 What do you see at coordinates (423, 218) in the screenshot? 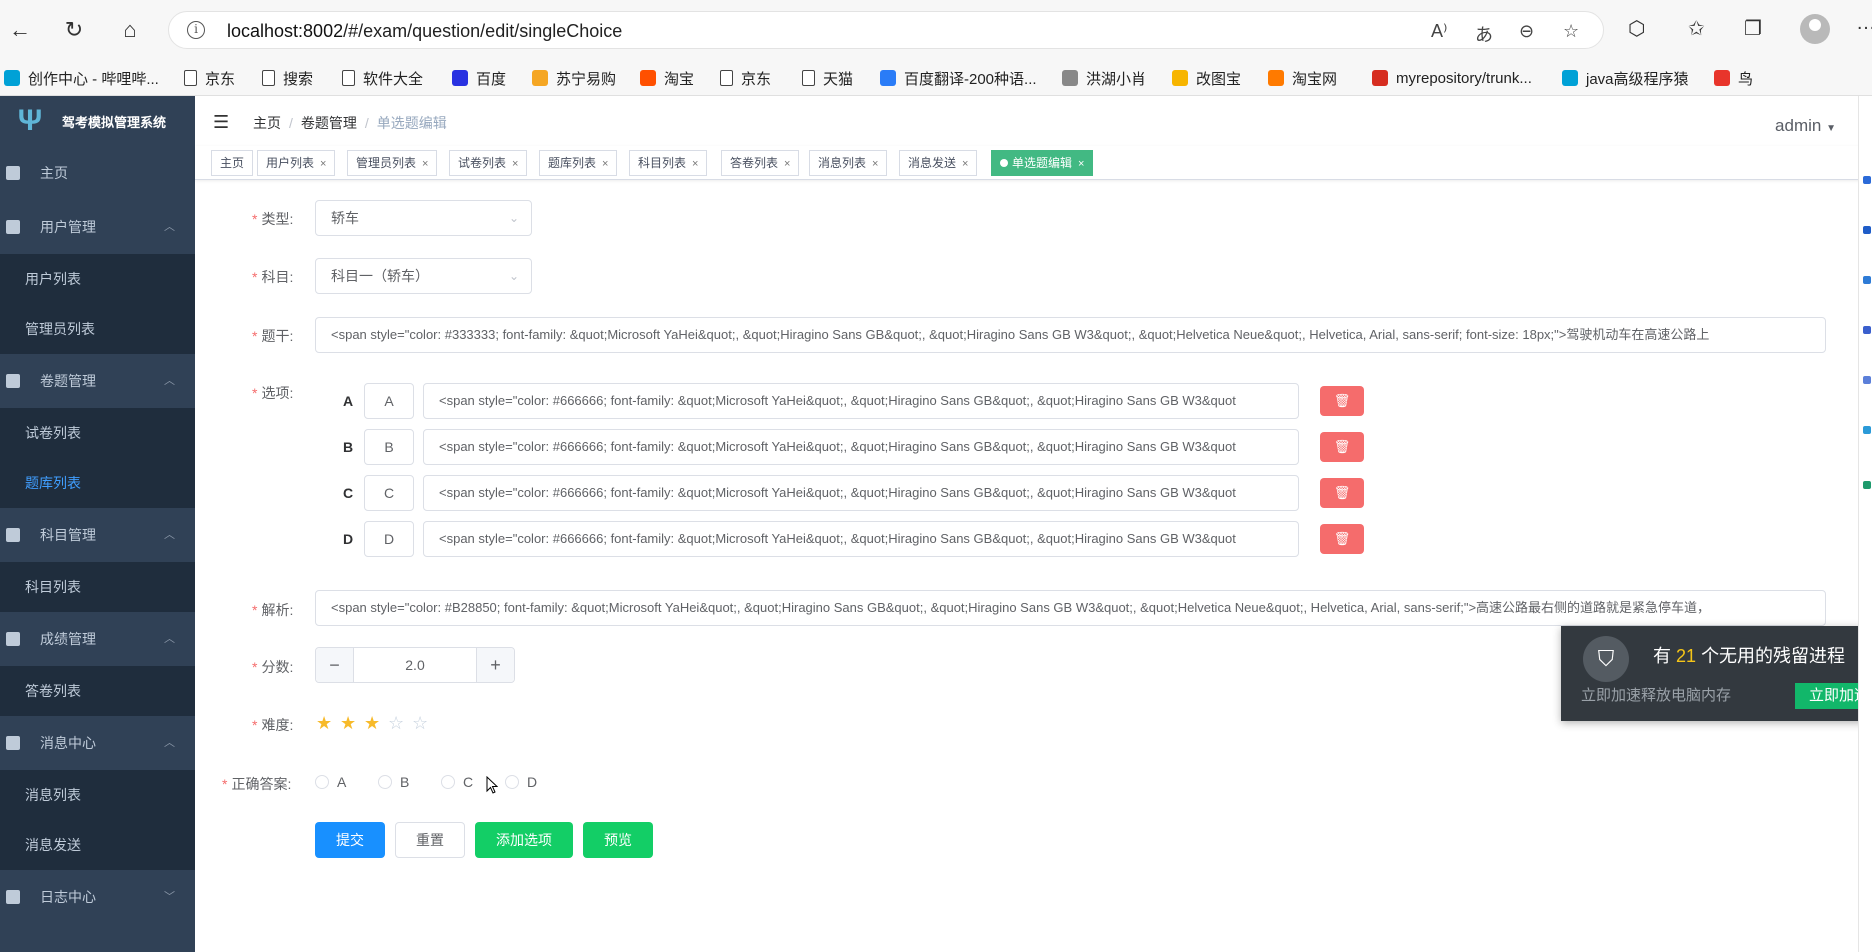
I see `type-select: 轿车 ⌄` at bounding box center [423, 218].